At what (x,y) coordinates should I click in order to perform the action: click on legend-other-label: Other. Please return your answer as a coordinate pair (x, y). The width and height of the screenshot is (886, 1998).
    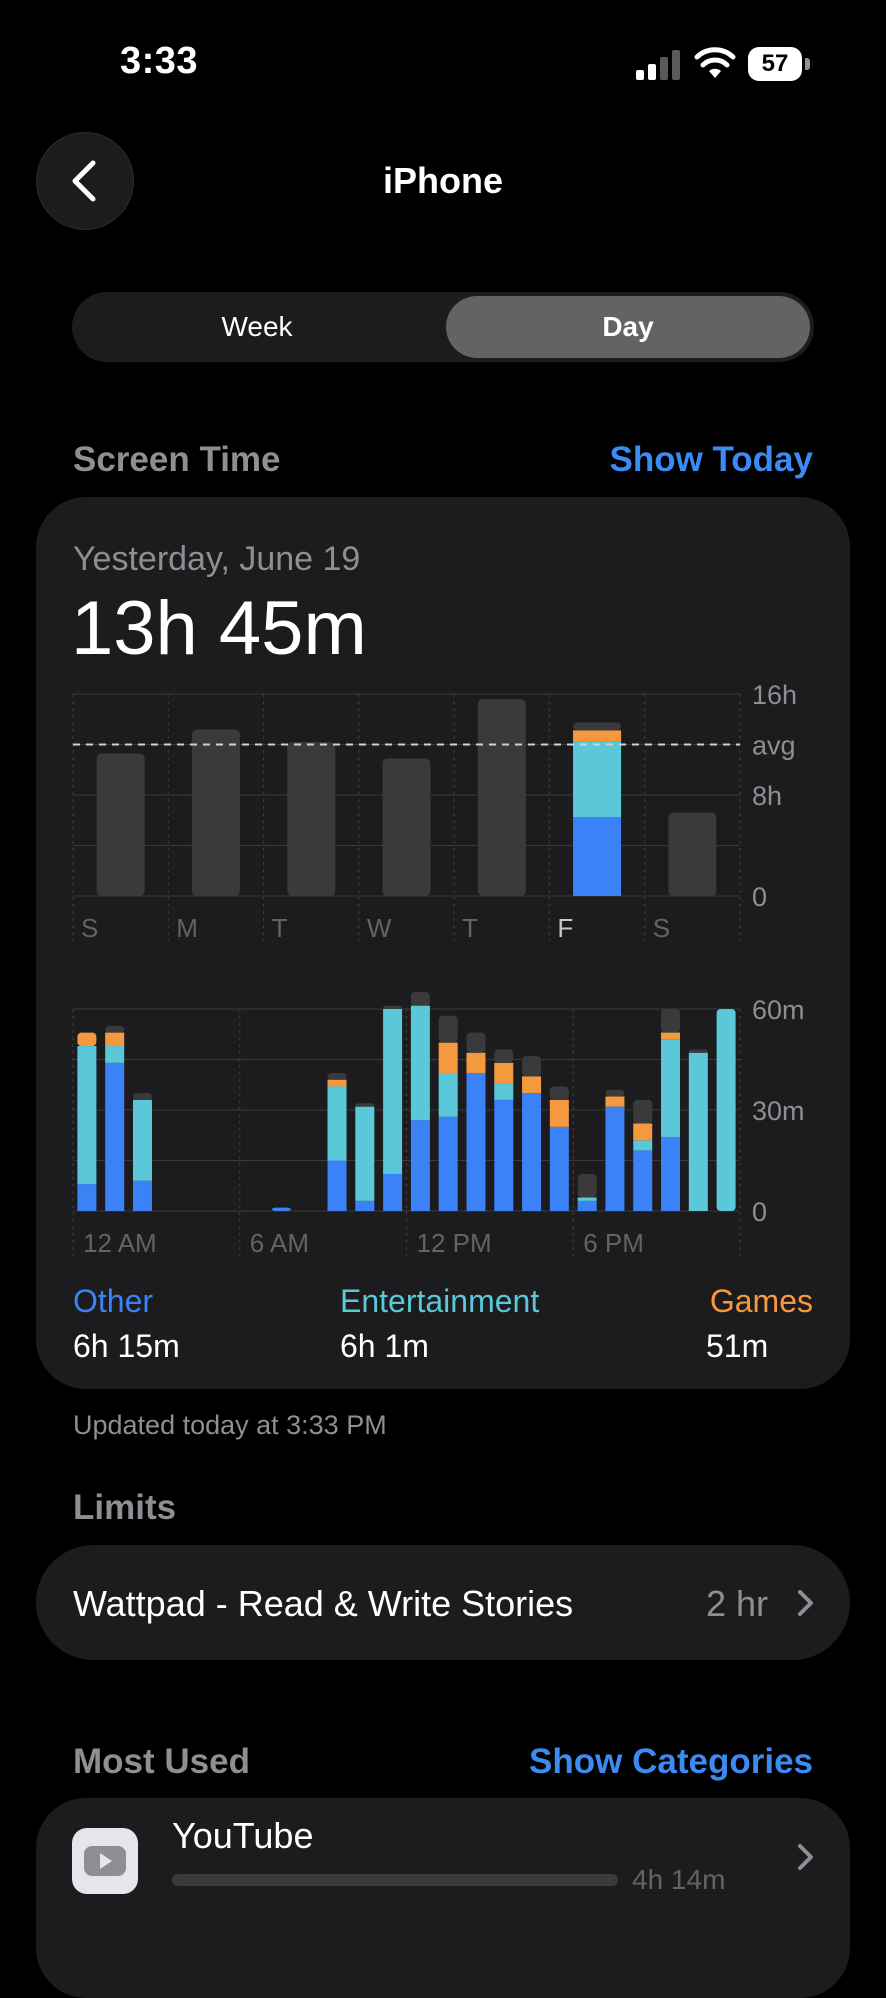
    Looking at the image, I should click on (113, 1301).